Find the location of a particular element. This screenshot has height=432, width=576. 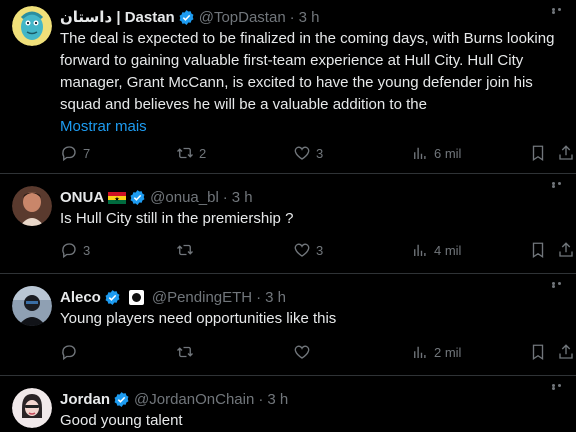

user-handle: @TopDastan is located at coordinates (242, 17).